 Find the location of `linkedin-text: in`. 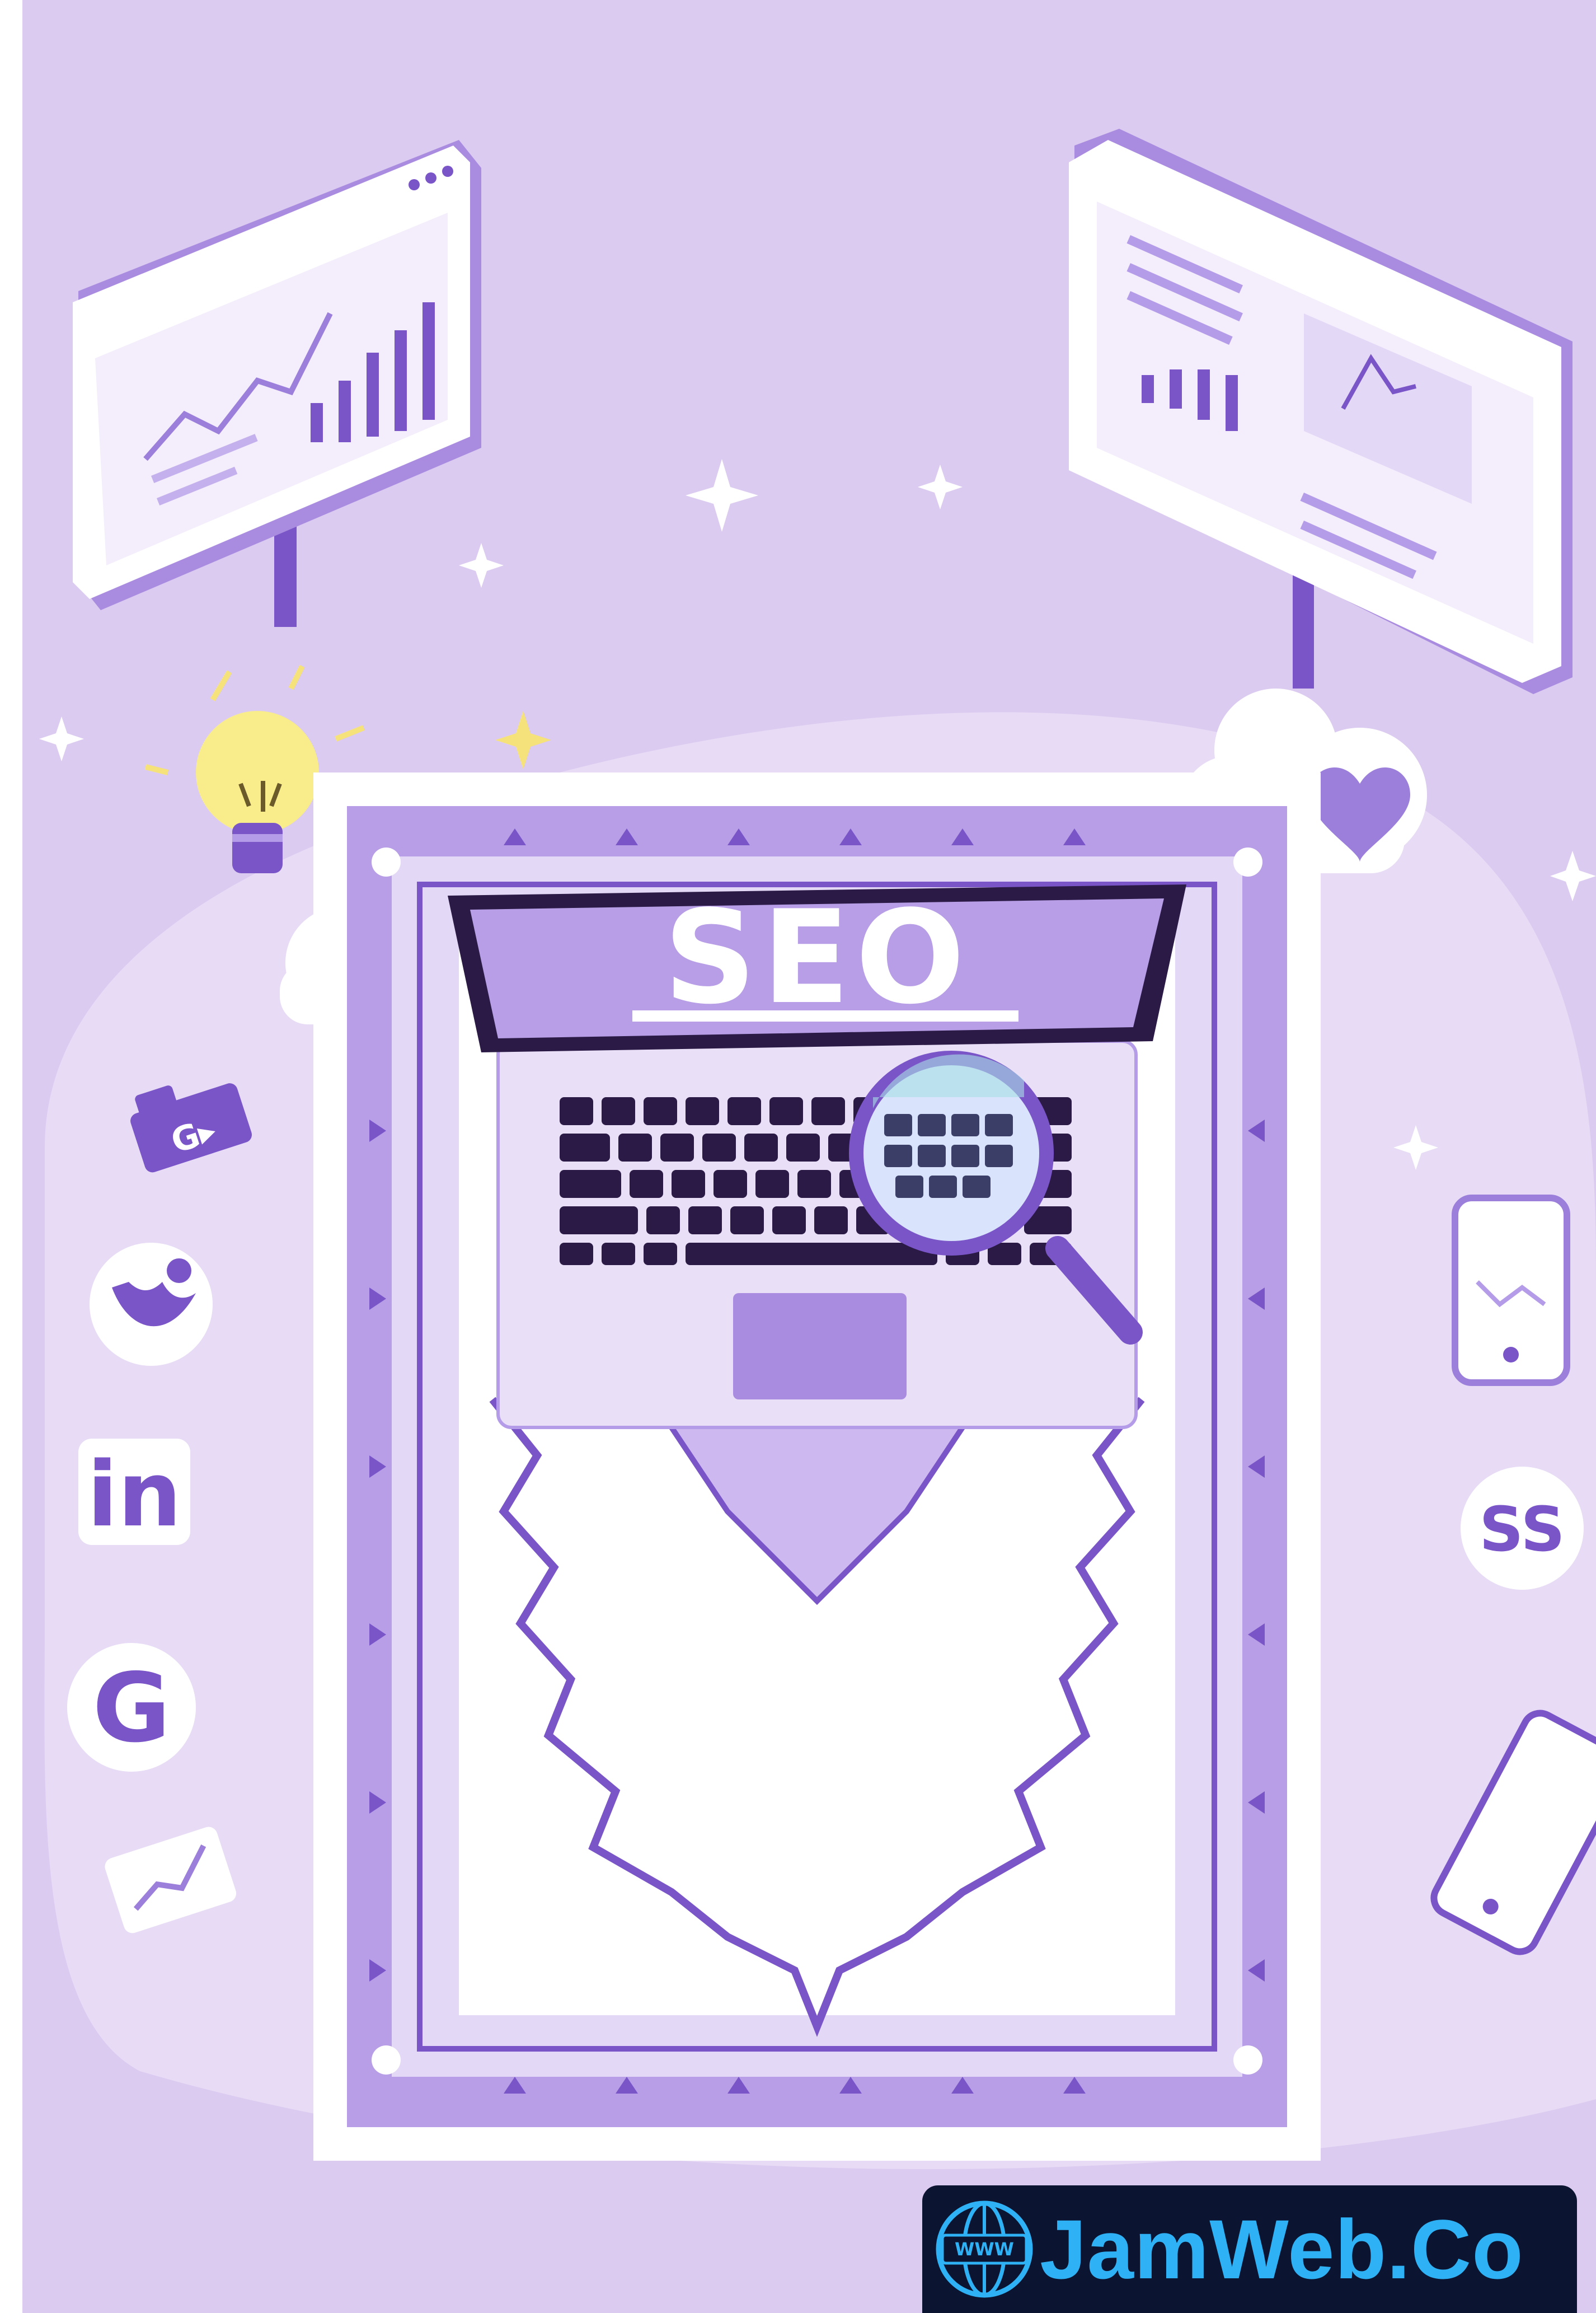

linkedin-text: in is located at coordinates (134, 1494).